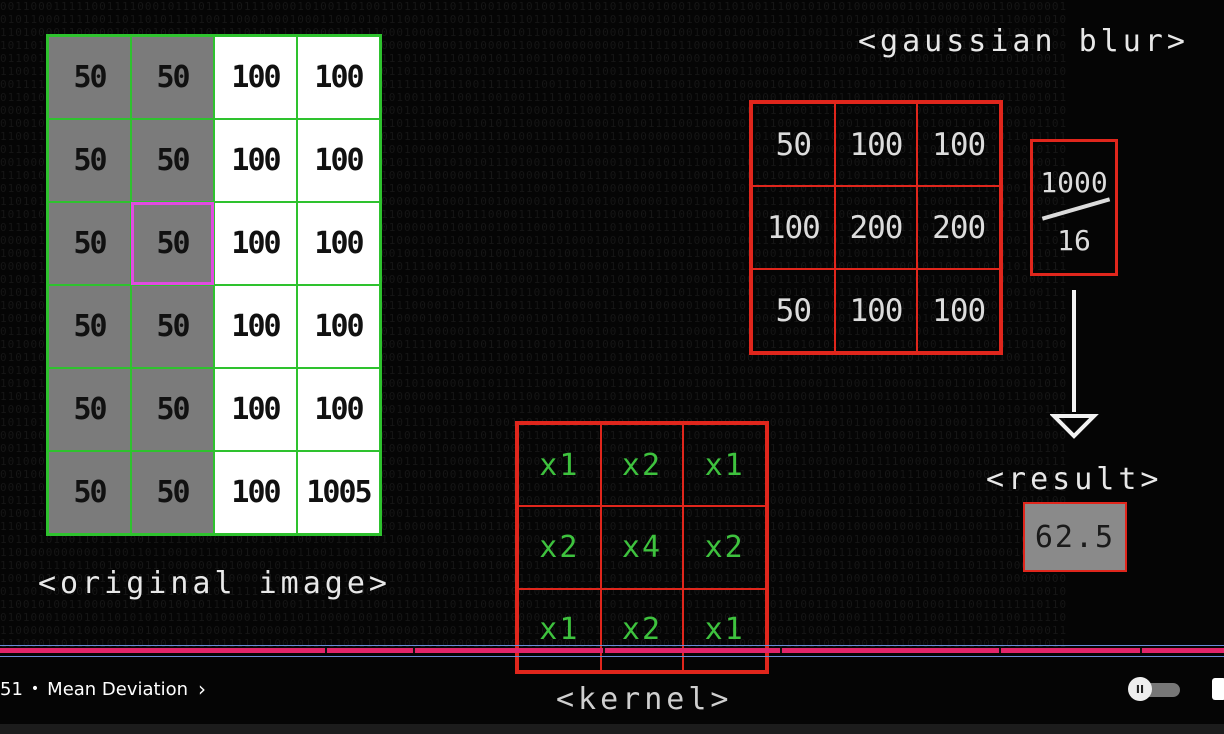 This screenshot has width=1224, height=734. Describe the element at coordinates (1218, 689) in the screenshot. I see `subtitles-icon` at that location.